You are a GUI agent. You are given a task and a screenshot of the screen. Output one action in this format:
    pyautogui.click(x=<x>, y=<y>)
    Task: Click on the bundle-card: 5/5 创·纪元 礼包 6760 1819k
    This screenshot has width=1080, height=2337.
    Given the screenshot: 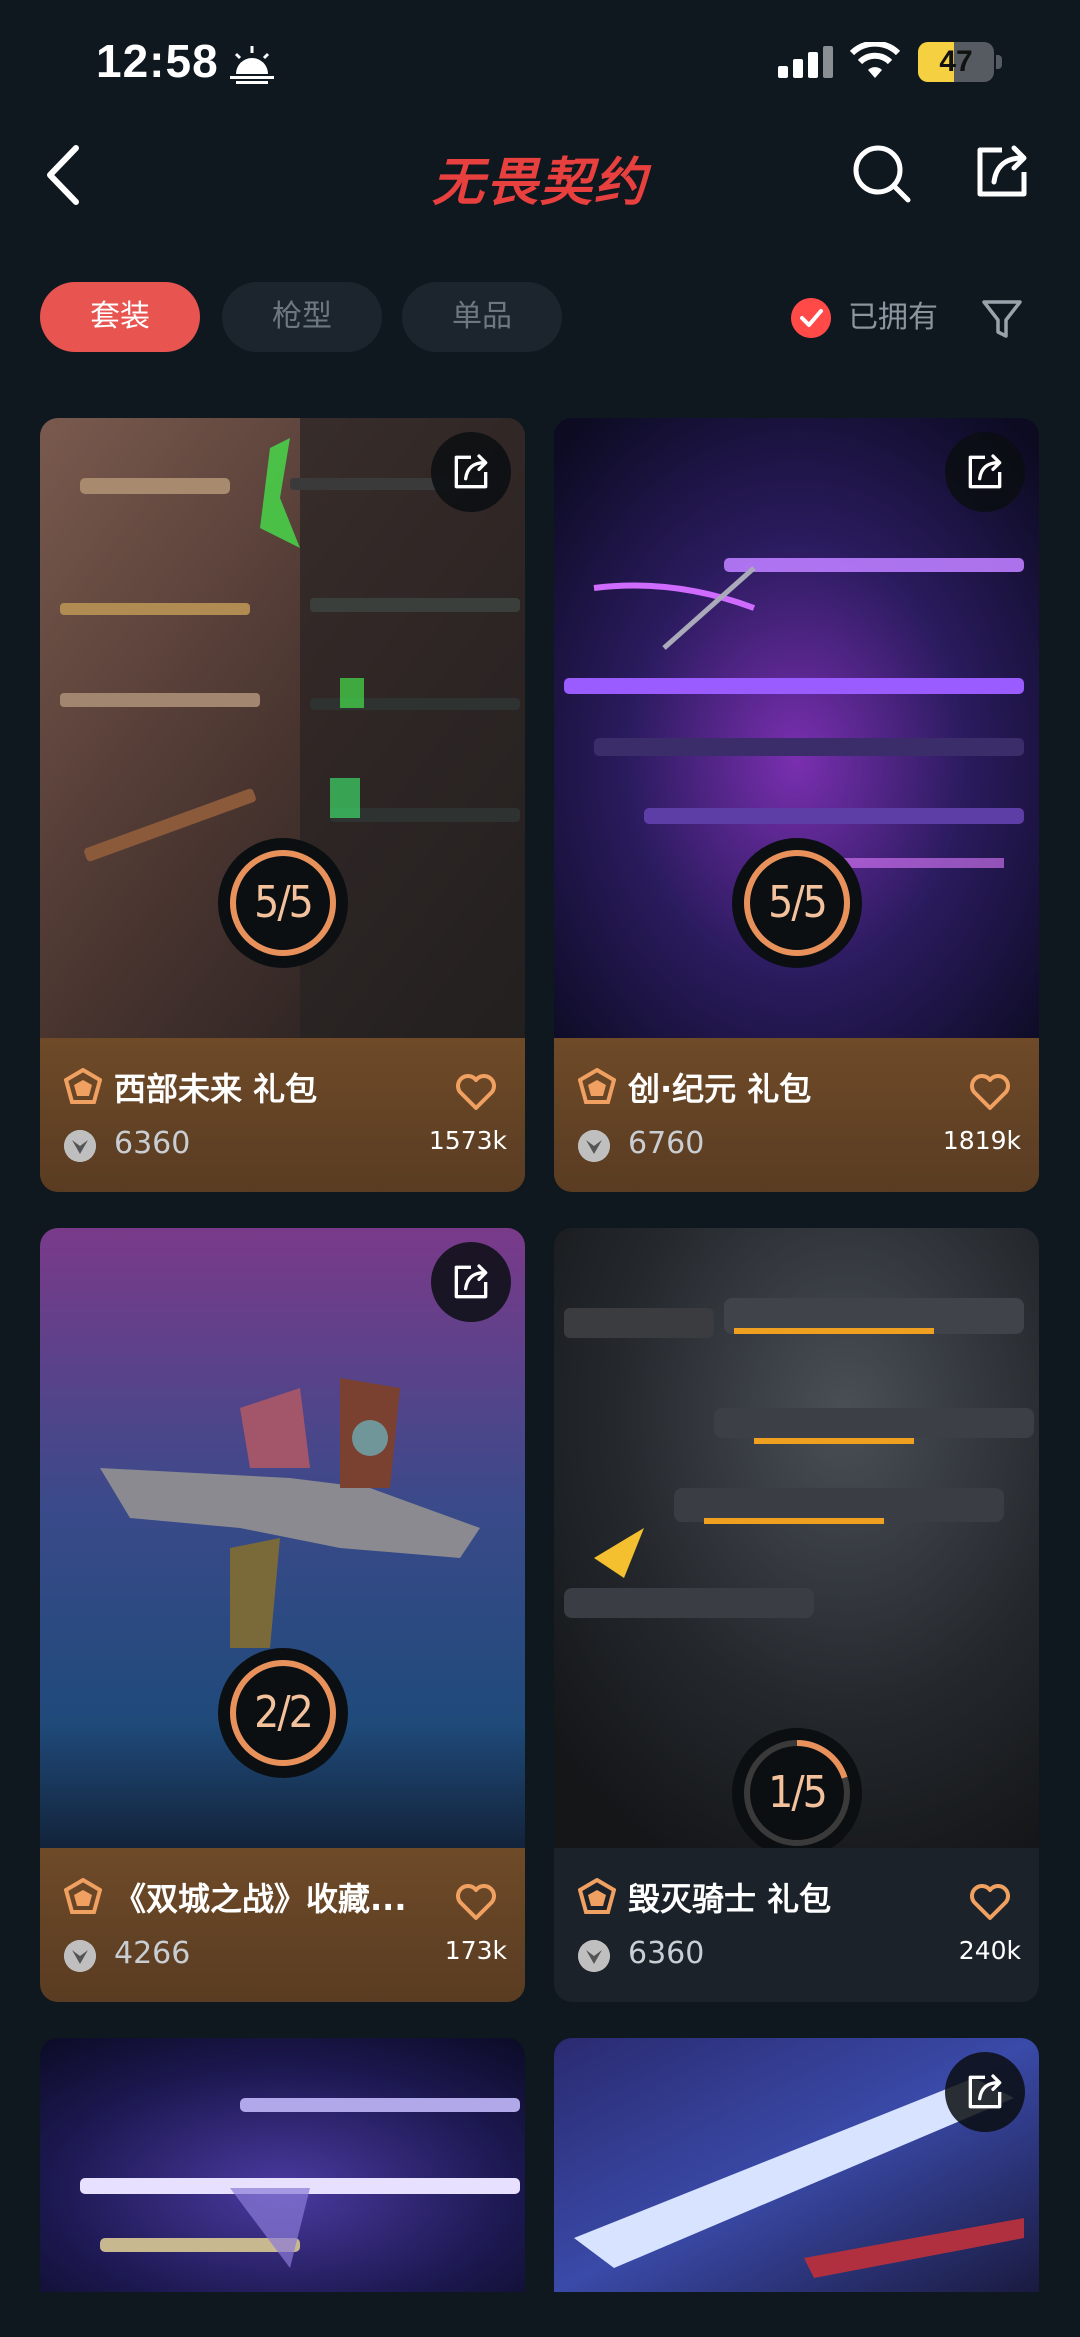 What is the action you would take?
    pyautogui.click(x=796, y=805)
    